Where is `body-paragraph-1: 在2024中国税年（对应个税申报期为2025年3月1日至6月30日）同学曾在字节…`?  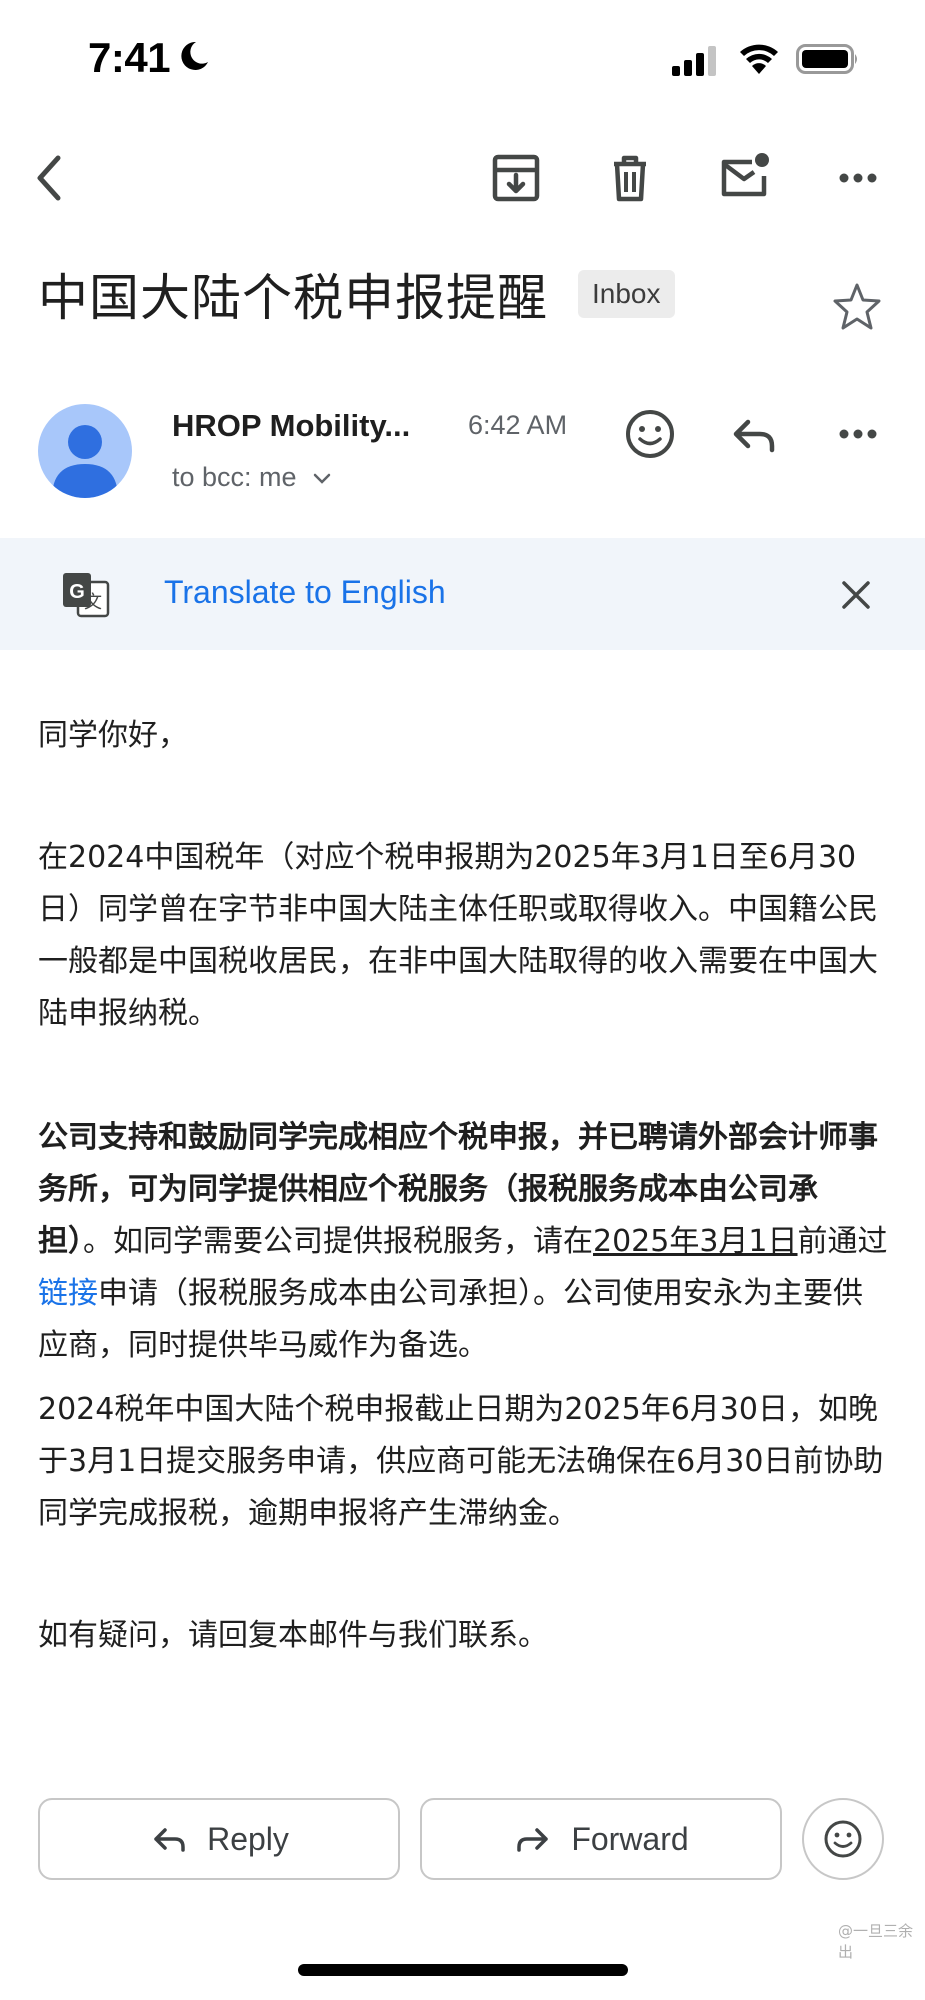
body-paragraph-1: 在2024中国税年（对应个税申报期为2025年3月1日至6月30日）同学曾在字节… is located at coordinates (458, 935).